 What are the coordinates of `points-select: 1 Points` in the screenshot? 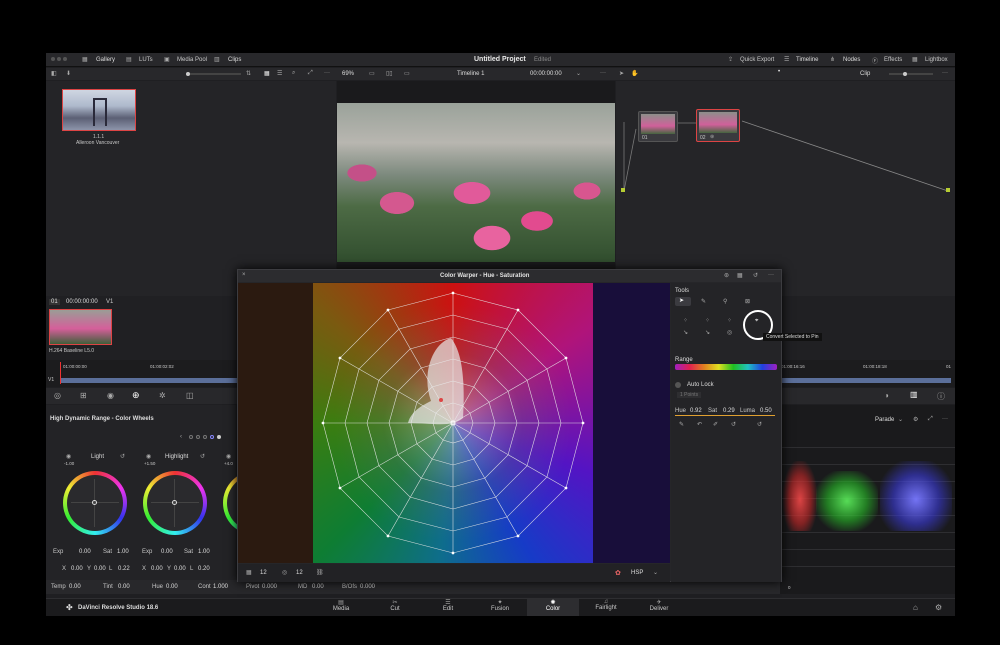 It's located at (689, 395).